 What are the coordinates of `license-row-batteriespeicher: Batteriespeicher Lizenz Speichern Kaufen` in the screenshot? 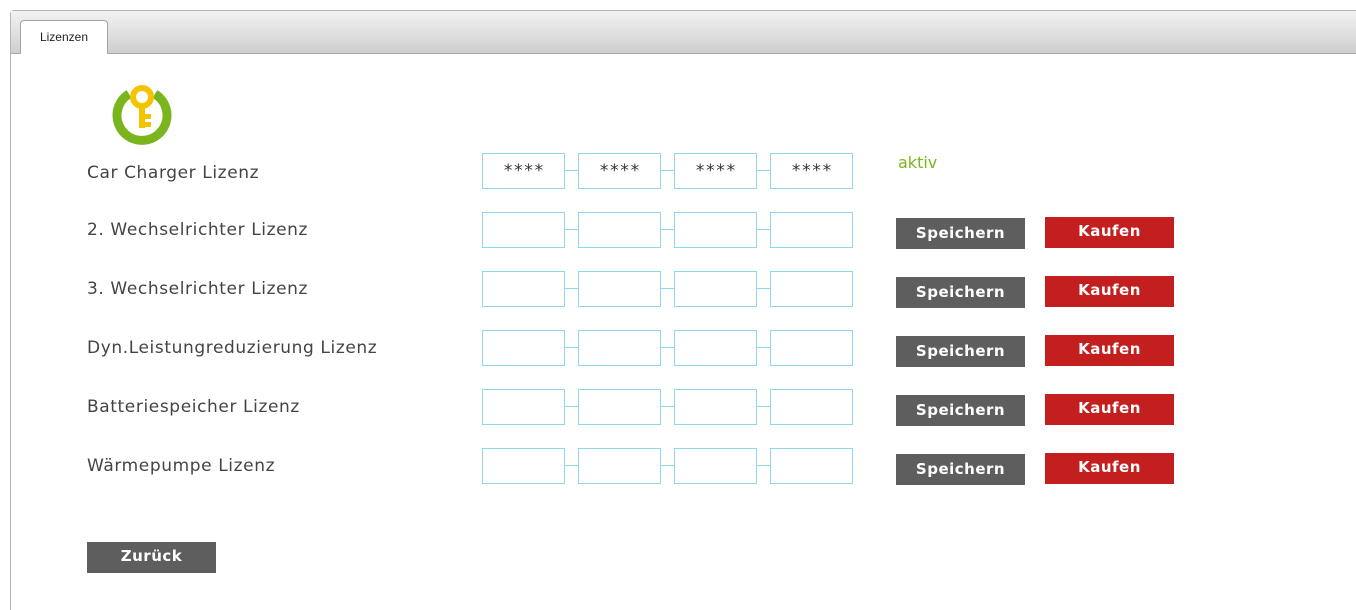 It's located at (678, 408).